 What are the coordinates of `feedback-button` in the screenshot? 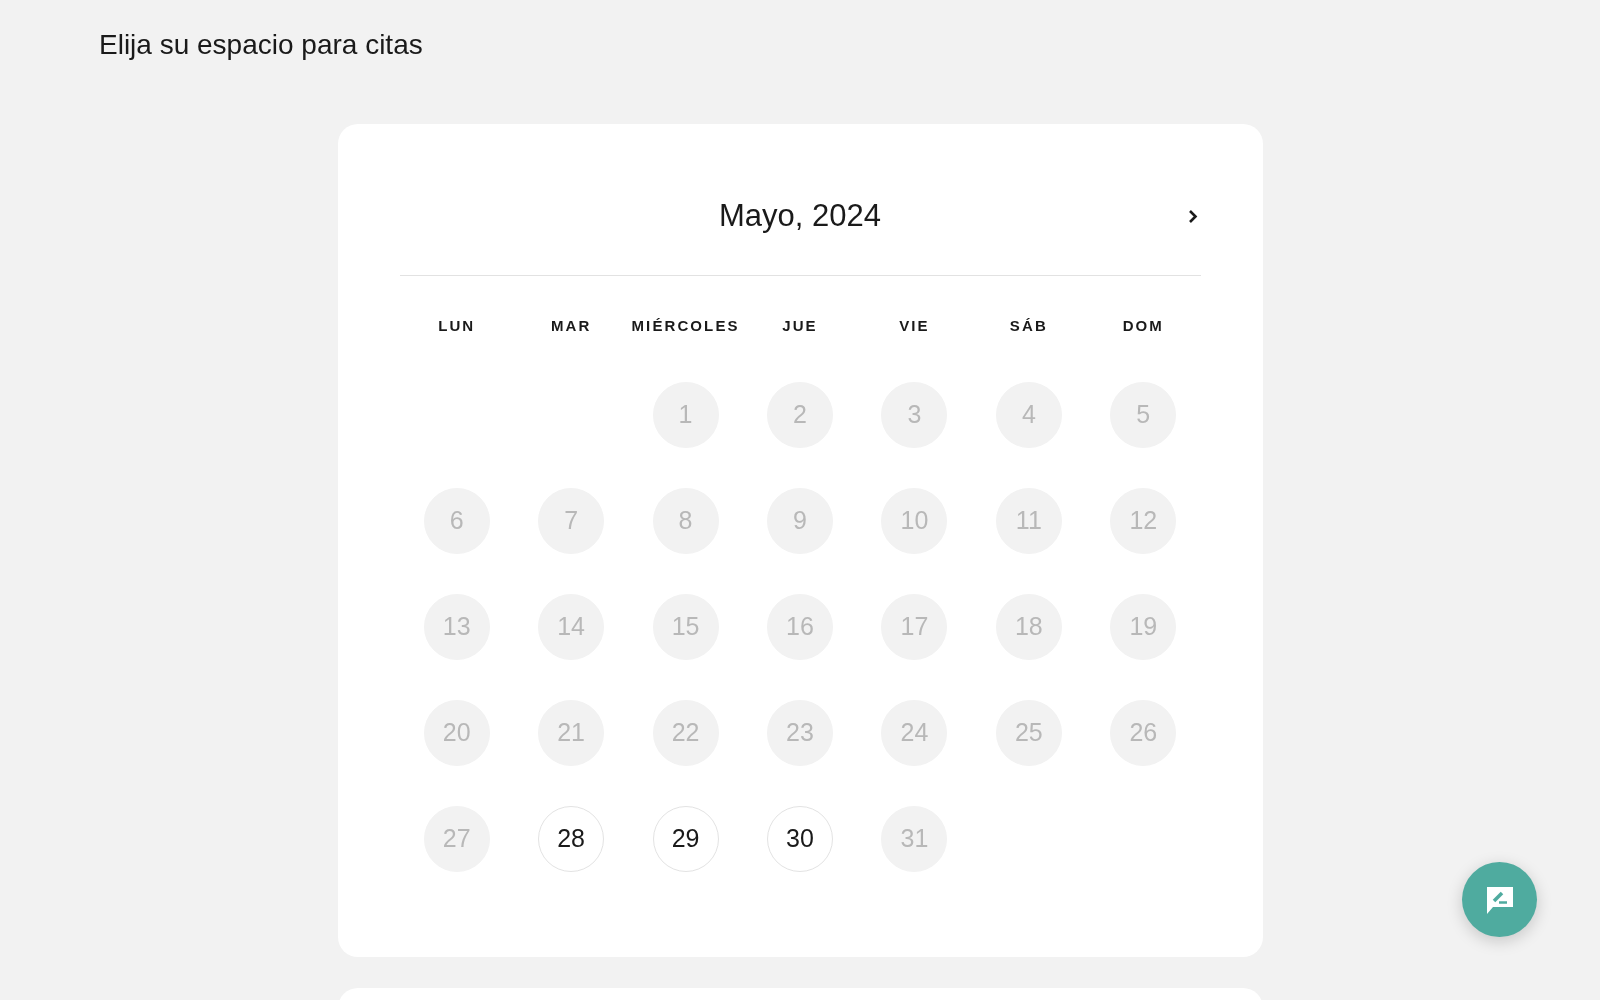 It's located at (1499, 899).